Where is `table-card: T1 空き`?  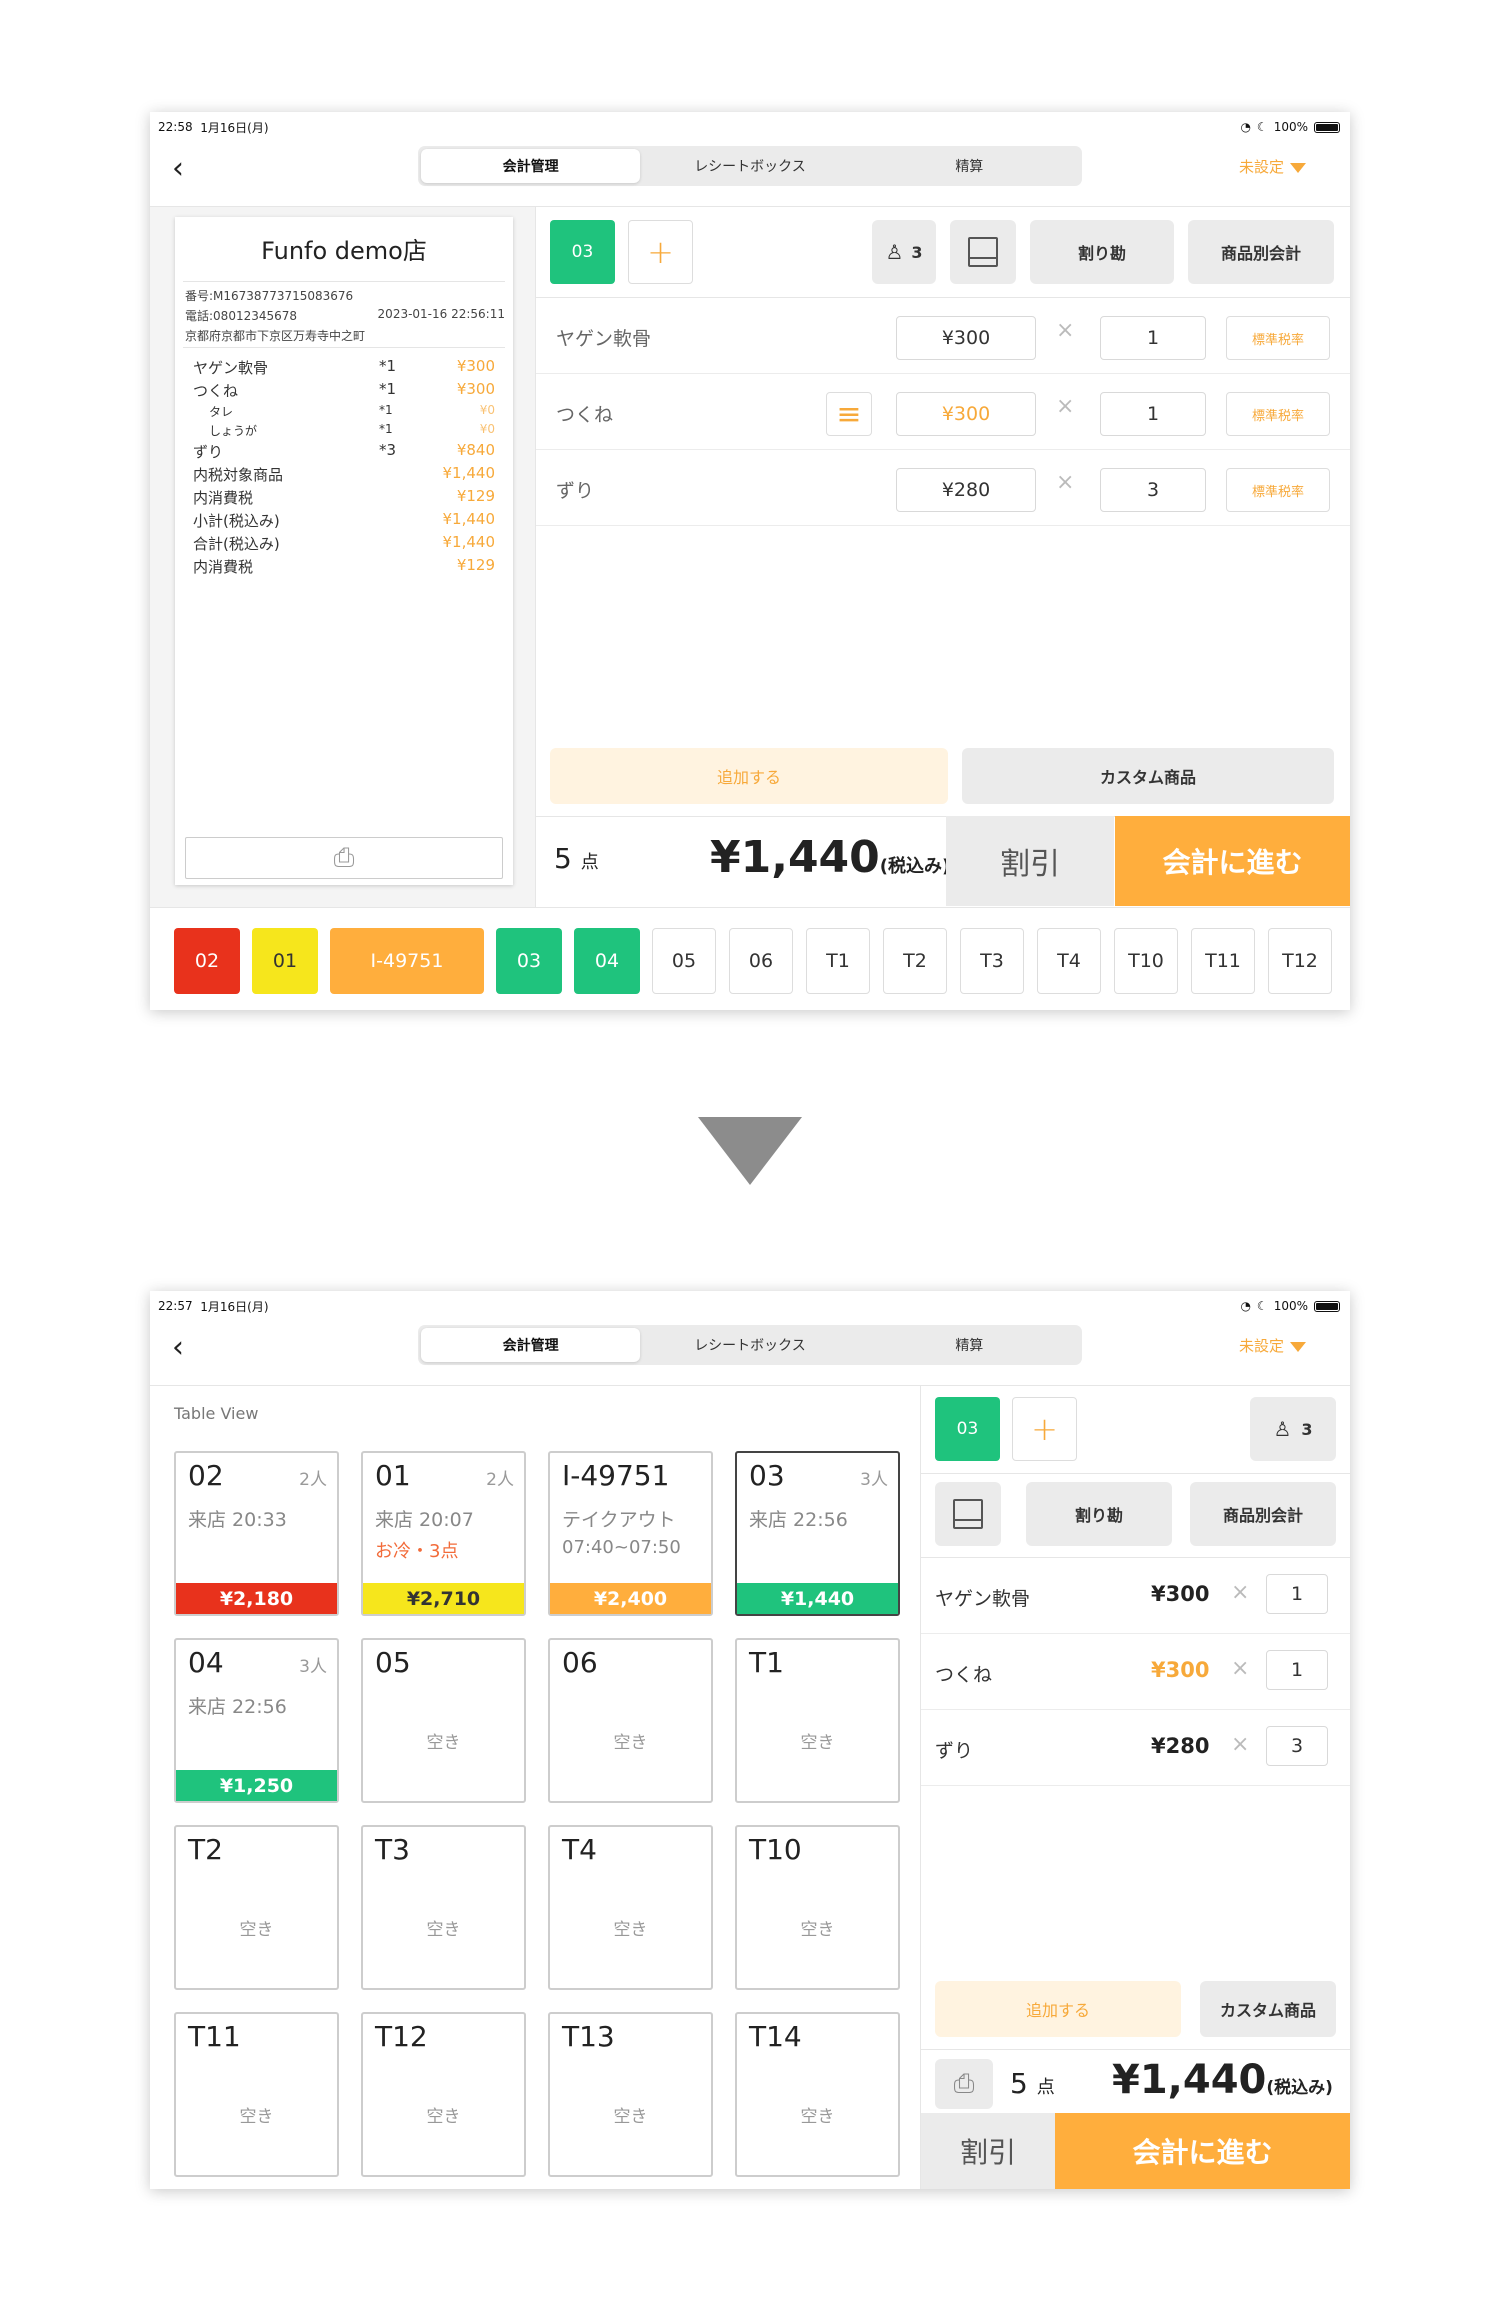
table-card: T1 空き is located at coordinates (817, 1720).